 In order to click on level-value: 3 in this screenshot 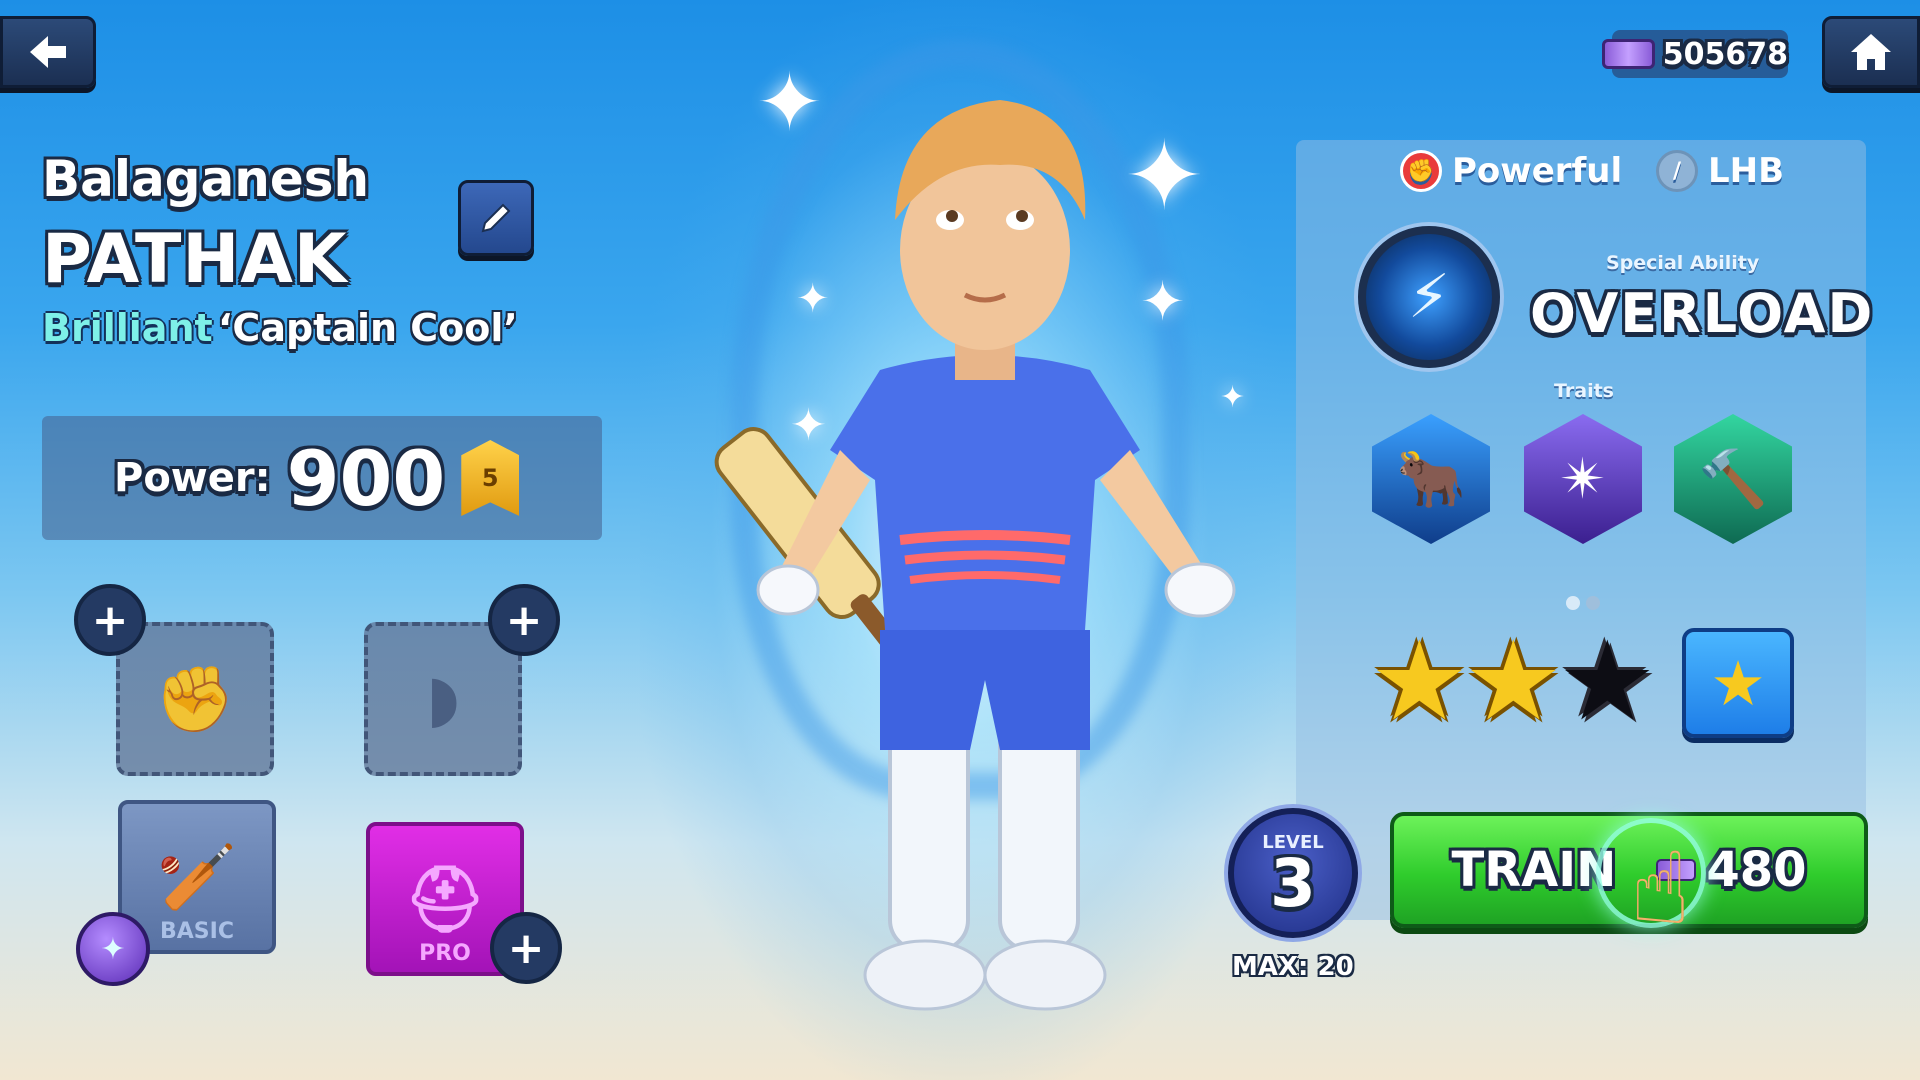, I will do `click(1293, 883)`.